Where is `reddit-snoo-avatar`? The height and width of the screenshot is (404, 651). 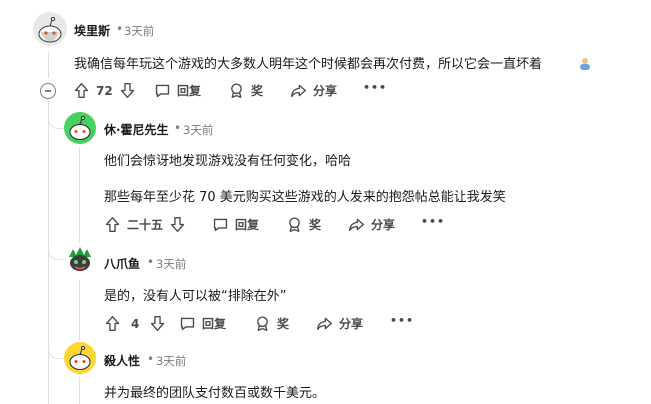
reddit-snoo-avatar is located at coordinates (50, 29).